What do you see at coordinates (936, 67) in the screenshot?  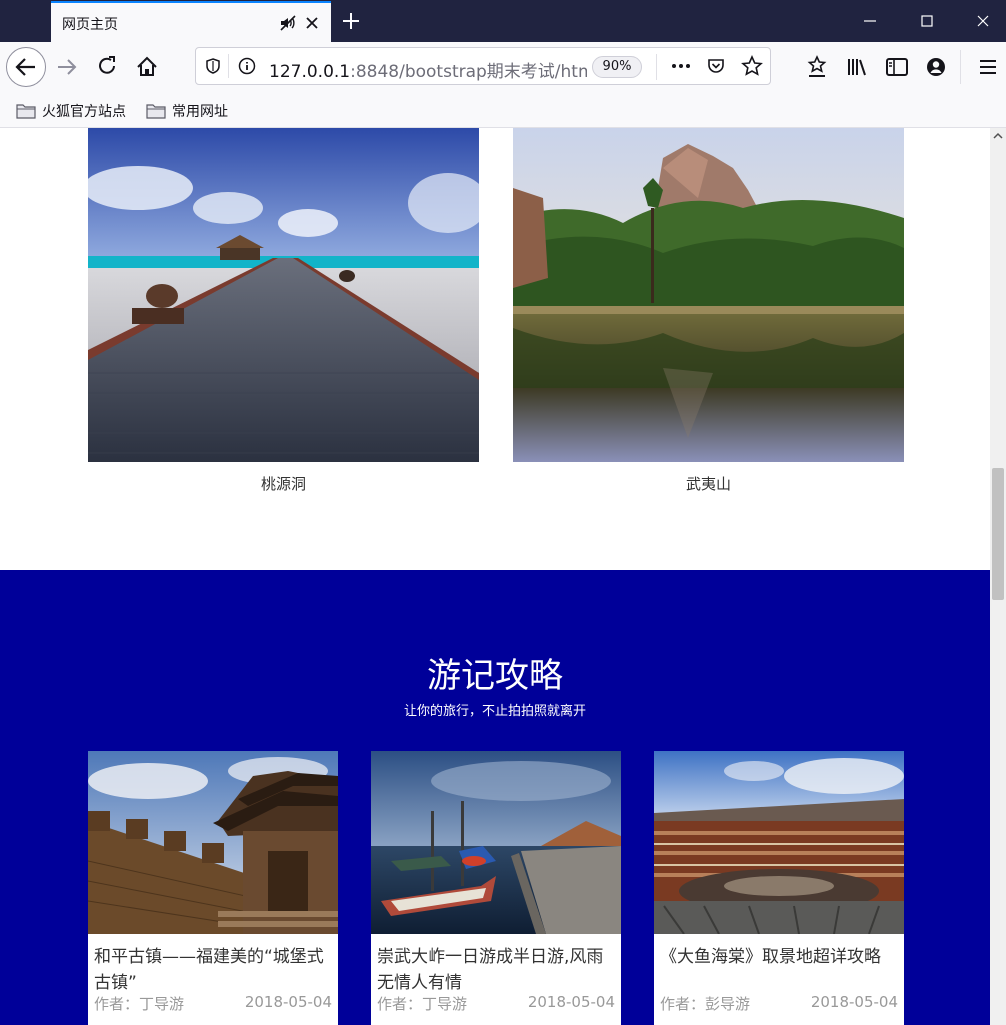 I see `account-icon` at bounding box center [936, 67].